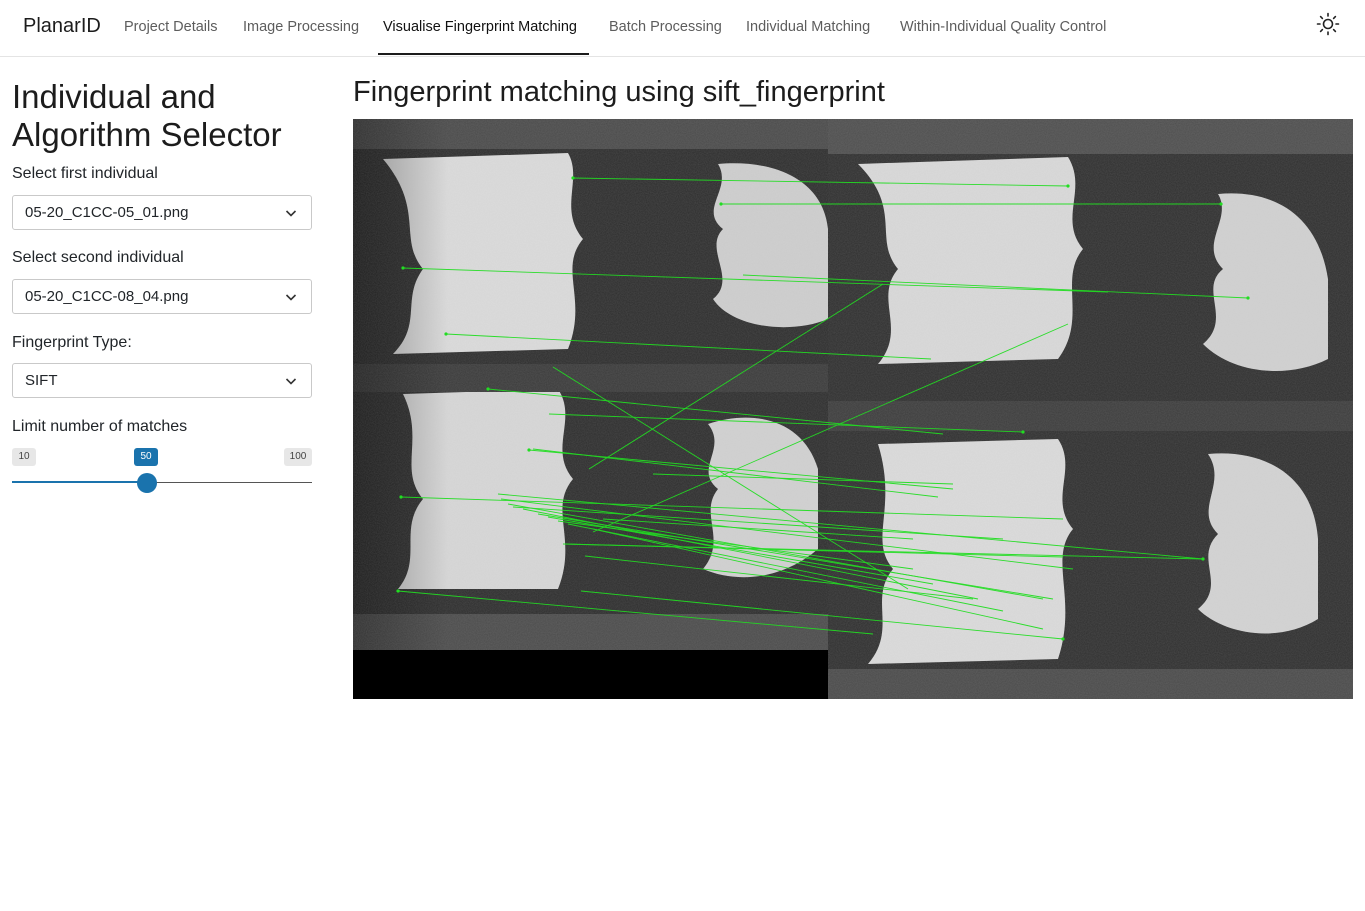 This screenshot has width=1365, height=911. I want to click on sidebar-title: Individual and Algorithm Selector, so click(162, 116).